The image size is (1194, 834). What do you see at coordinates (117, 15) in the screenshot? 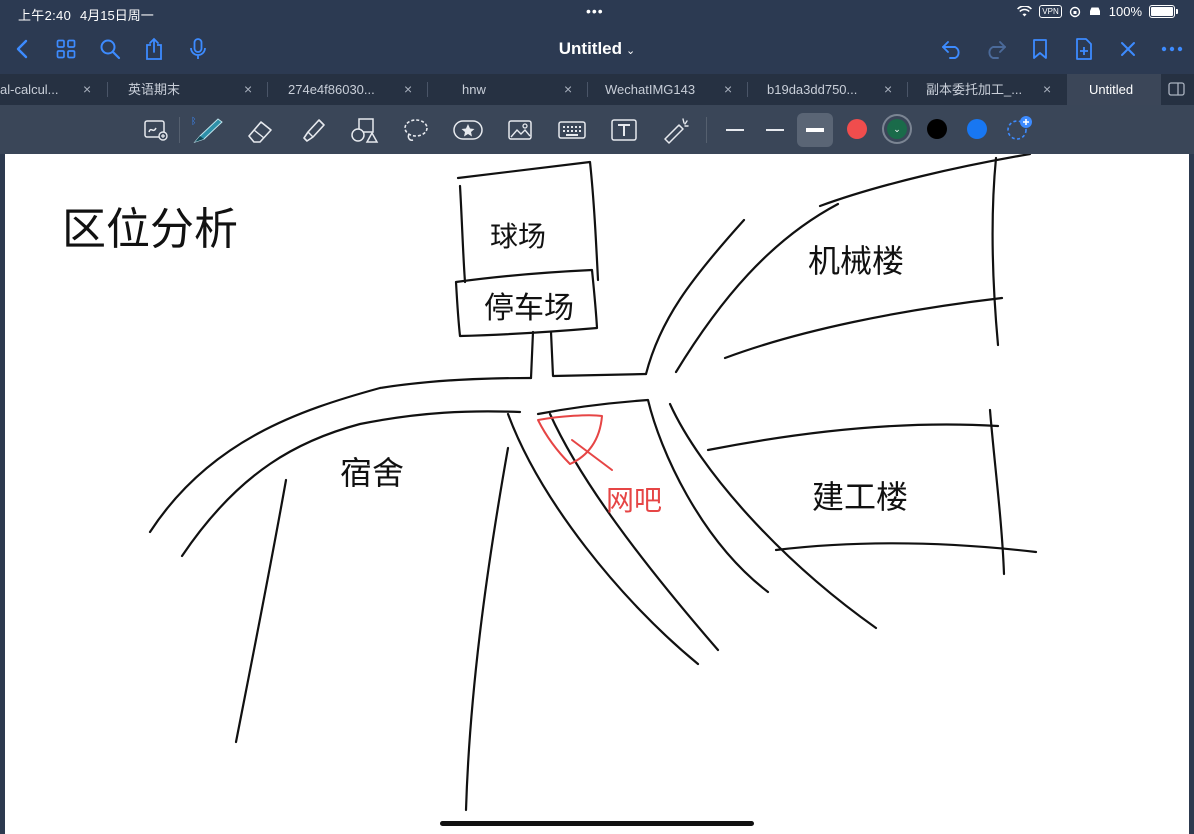
I see `status-date: 4月15日周一` at bounding box center [117, 15].